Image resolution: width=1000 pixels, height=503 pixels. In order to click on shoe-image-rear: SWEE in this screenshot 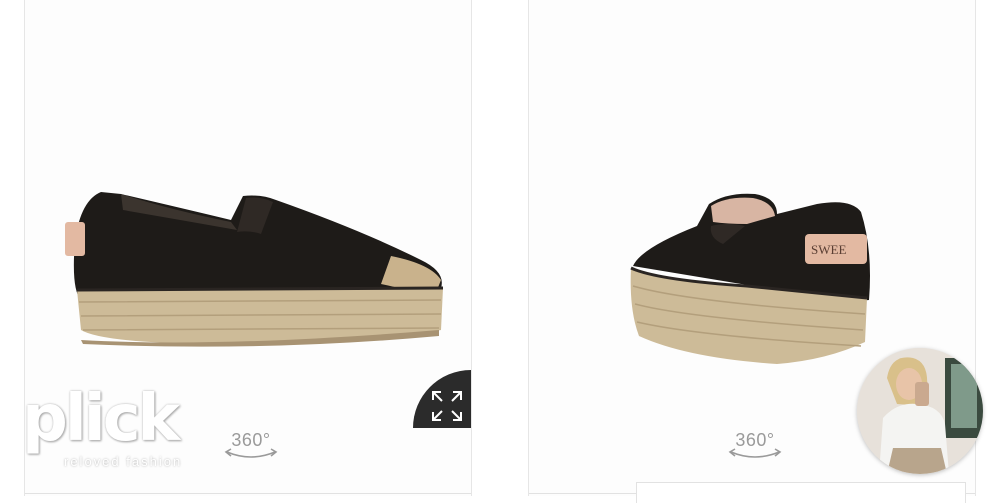, I will do `click(750, 278)`.